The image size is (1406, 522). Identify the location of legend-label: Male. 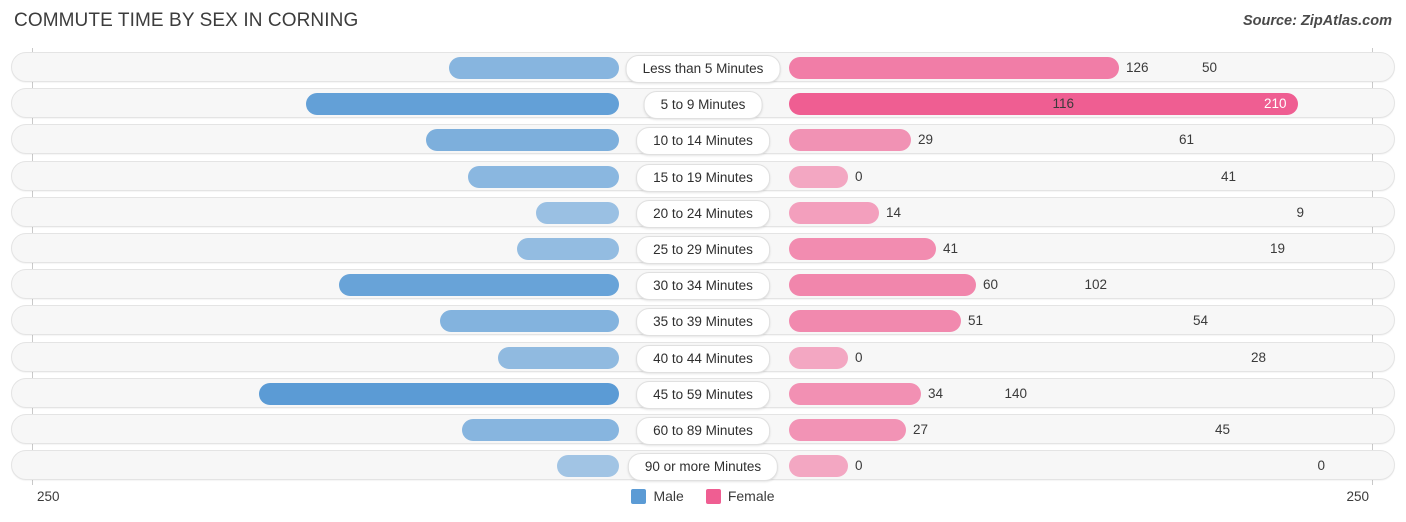
(668, 496).